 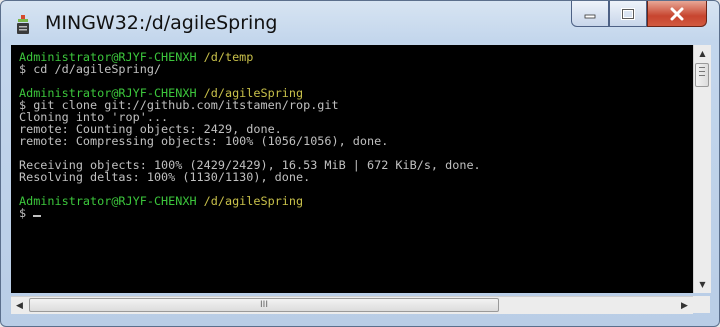 I want to click on close-button, so click(x=677, y=14).